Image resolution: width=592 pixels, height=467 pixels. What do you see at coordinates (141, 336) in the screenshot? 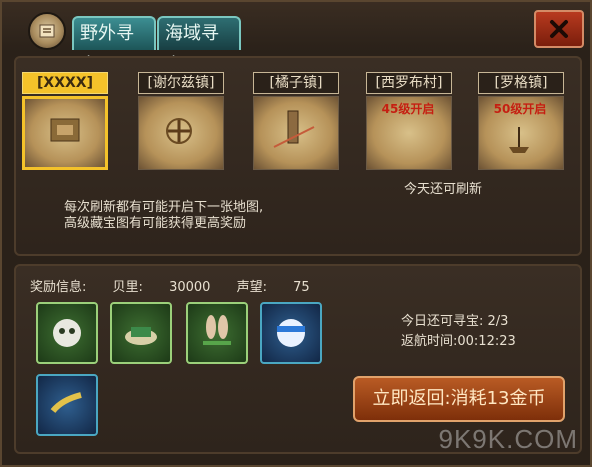
I see `green-hat-icon` at bounding box center [141, 336].